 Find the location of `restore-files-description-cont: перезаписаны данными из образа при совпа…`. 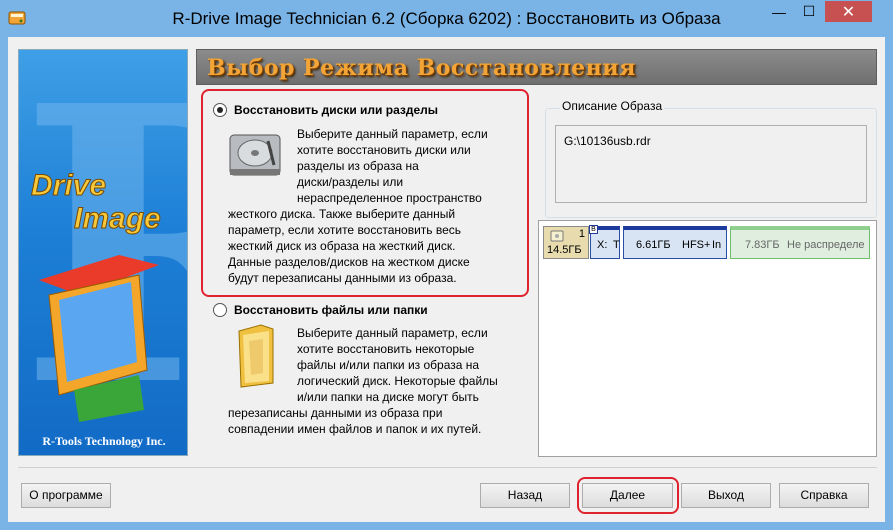

restore-files-description-cont: перезаписаны данными из образа при совпа… is located at coordinates (378, 421).